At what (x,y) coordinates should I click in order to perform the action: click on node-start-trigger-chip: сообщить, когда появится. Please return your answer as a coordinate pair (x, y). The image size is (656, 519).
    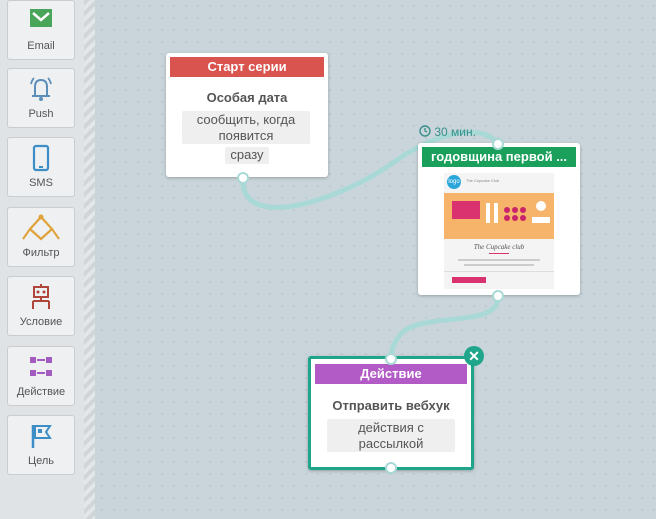
    Looking at the image, I should click on (246, 127).